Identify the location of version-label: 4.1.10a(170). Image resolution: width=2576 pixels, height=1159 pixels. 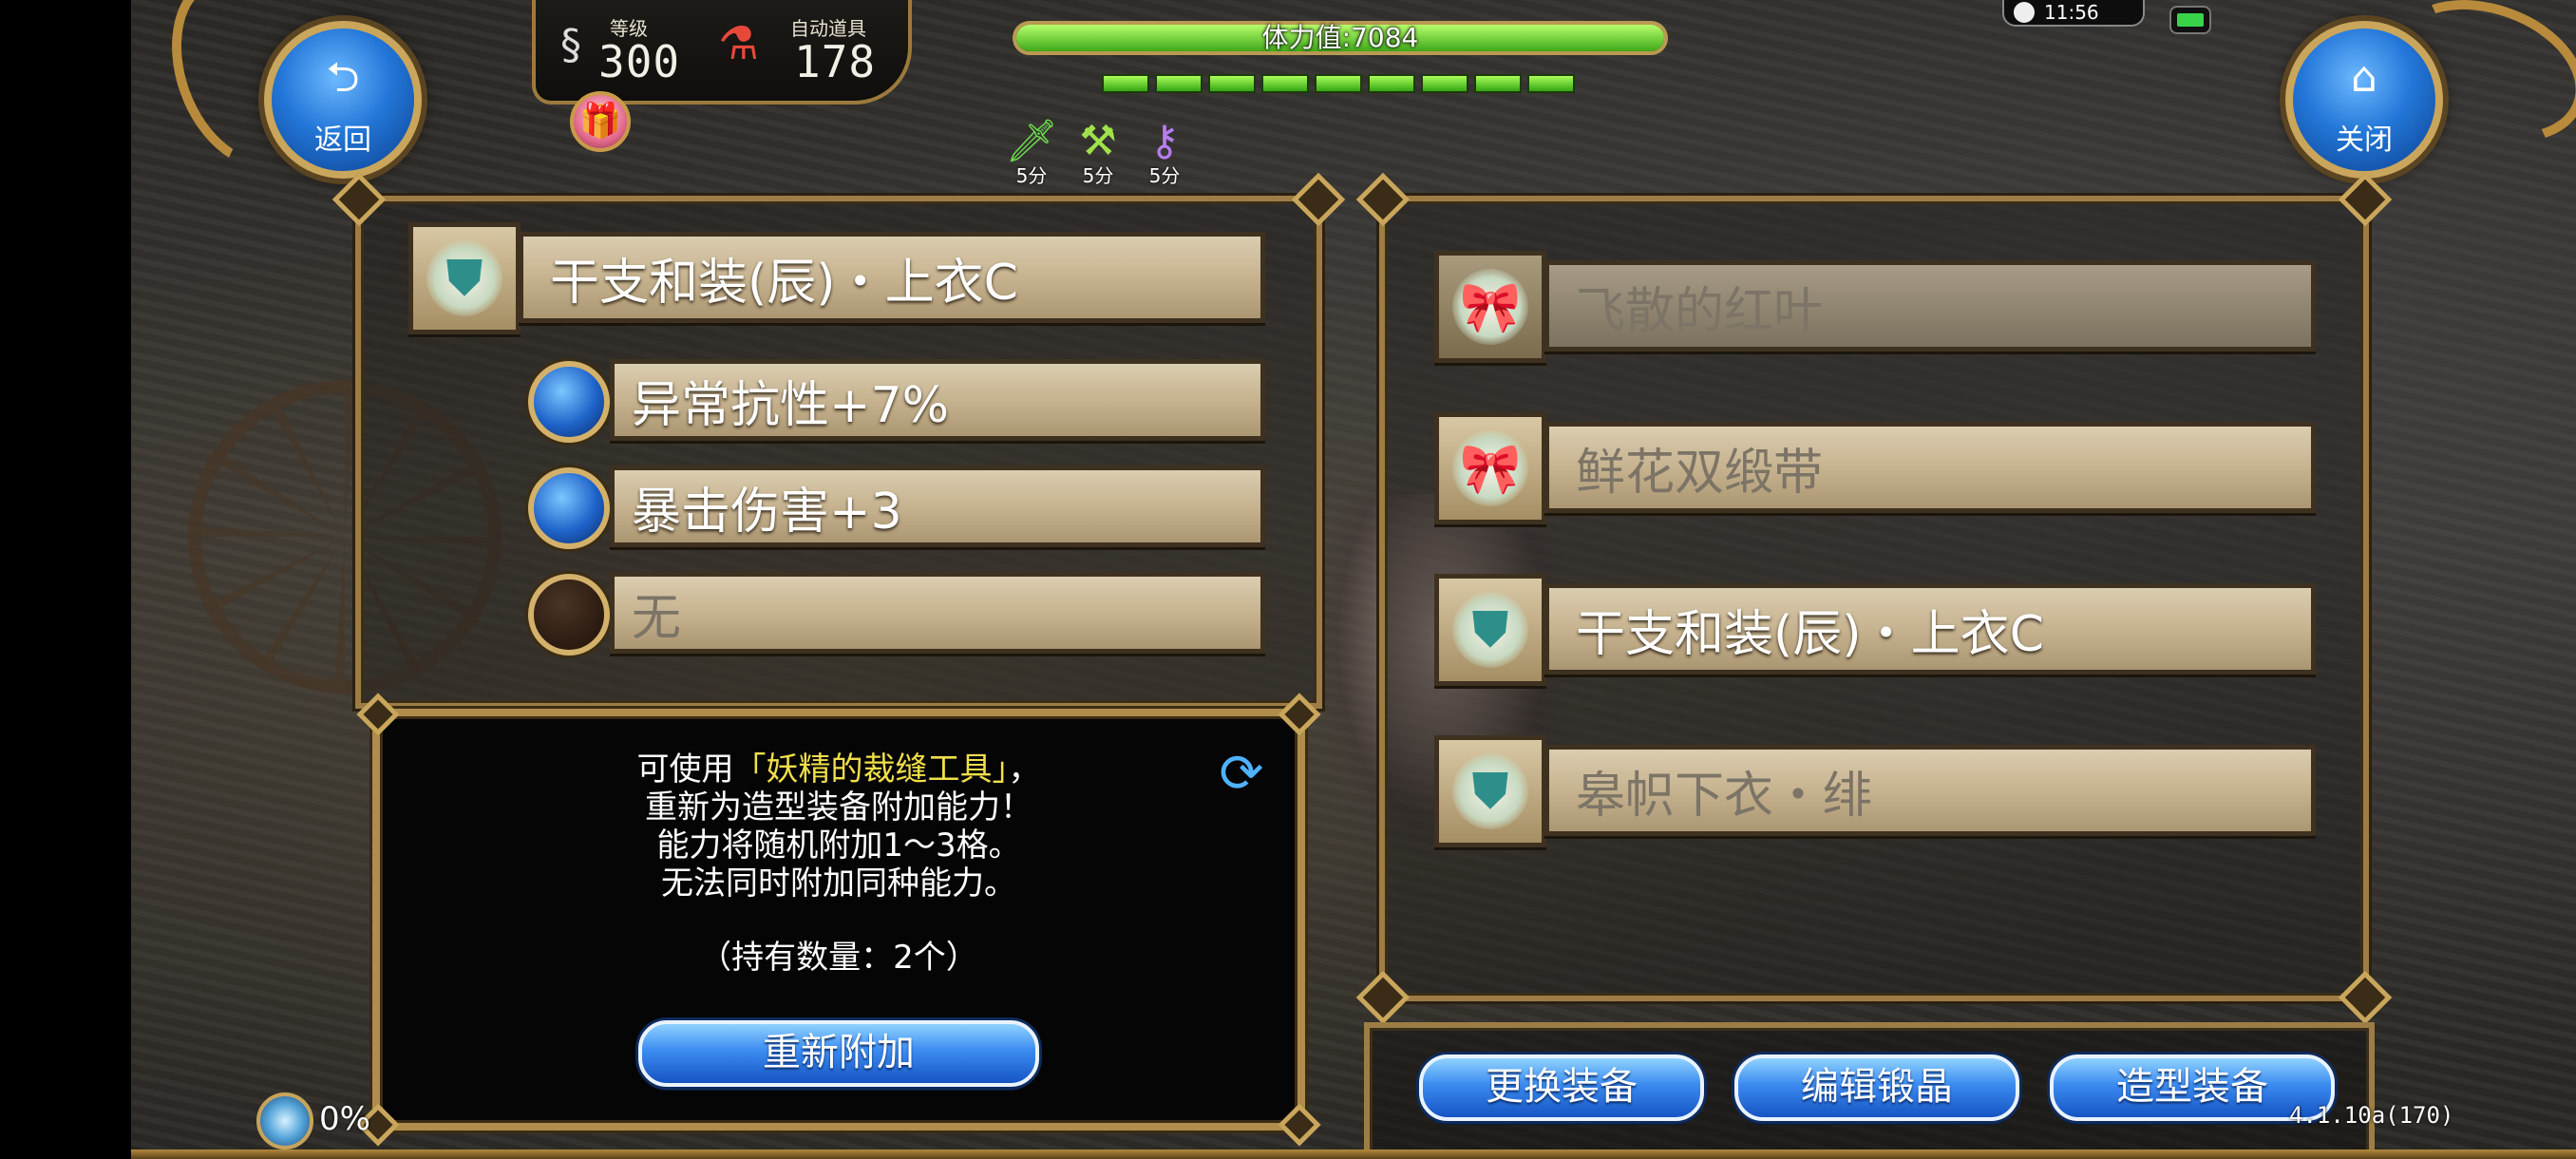
(2371, 1115).